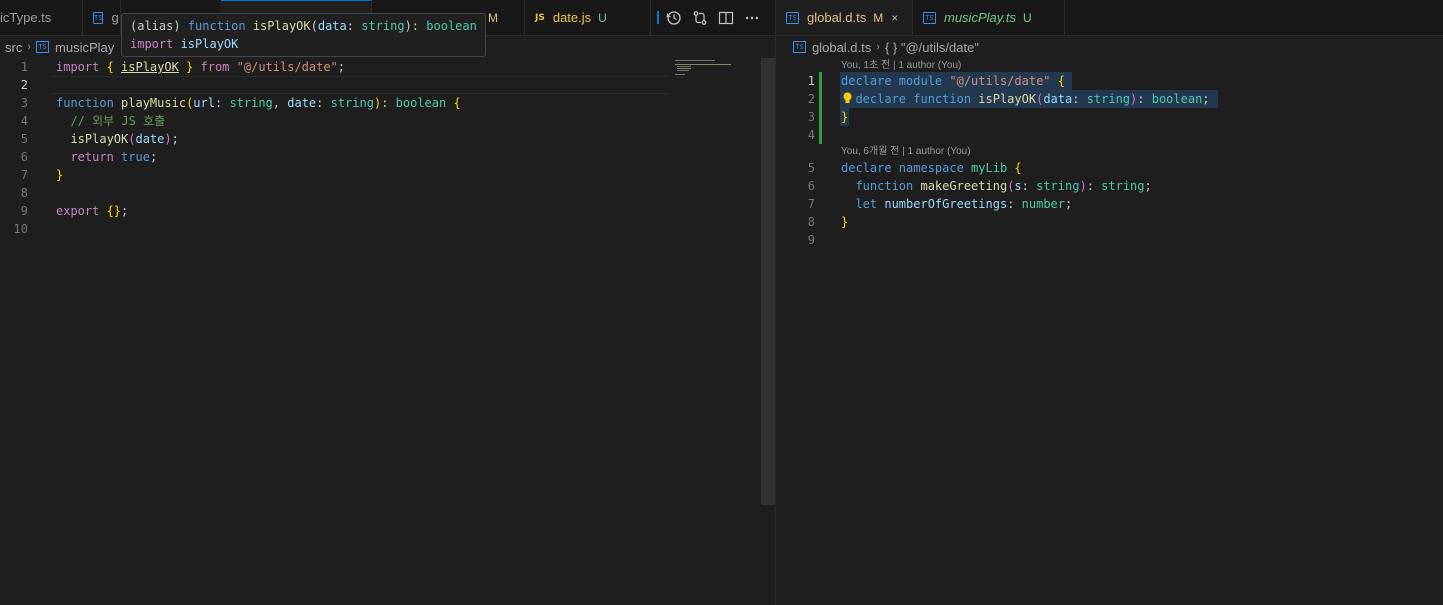 This screenshot has width=1443, height=605. Describe the element at coordinates (844, 17) in the screenshot. I see `tab-global-d-ts: TS global.d.ts M ×` at that location.